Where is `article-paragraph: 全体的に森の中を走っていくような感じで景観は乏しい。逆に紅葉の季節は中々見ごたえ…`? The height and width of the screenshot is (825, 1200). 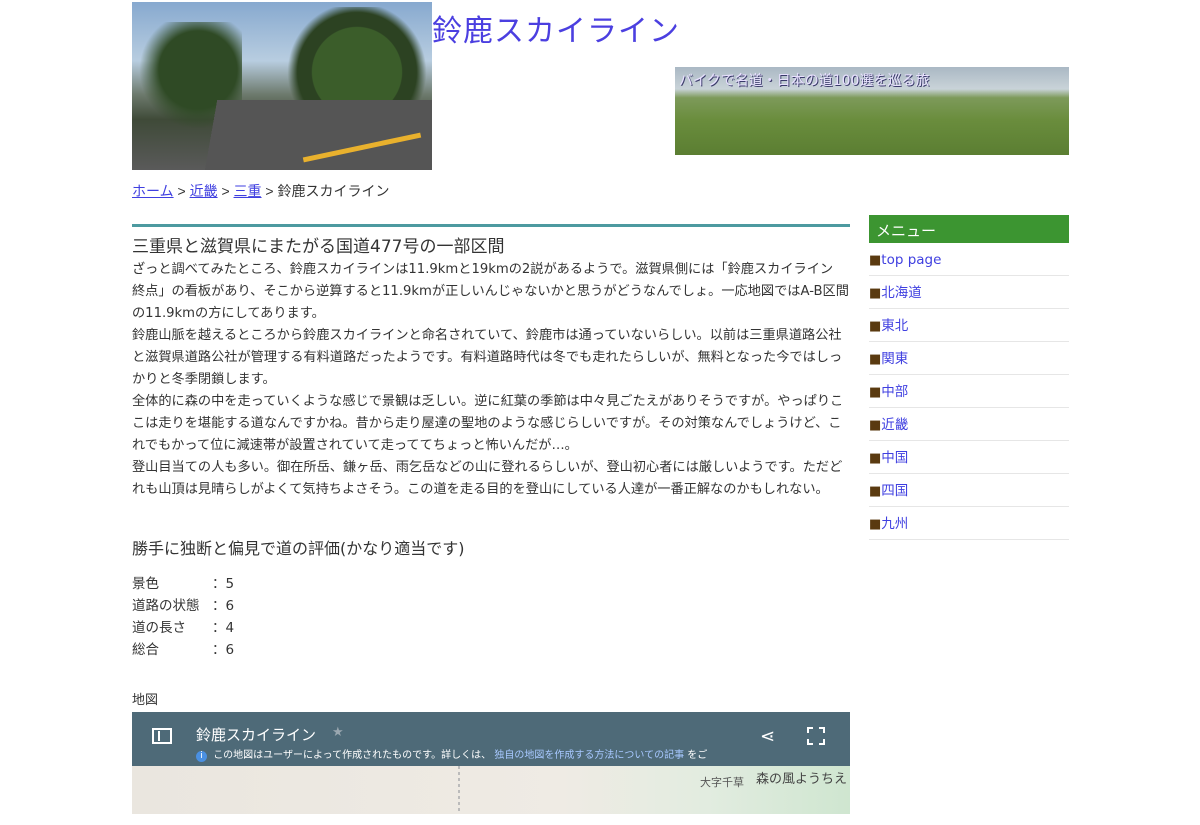 article-paragraph: 全体的に森の中を走っていくような感じで景観は乏しい。逆に紅葉の季節は中々見ごたえ… is located at coordinates (488, 423).